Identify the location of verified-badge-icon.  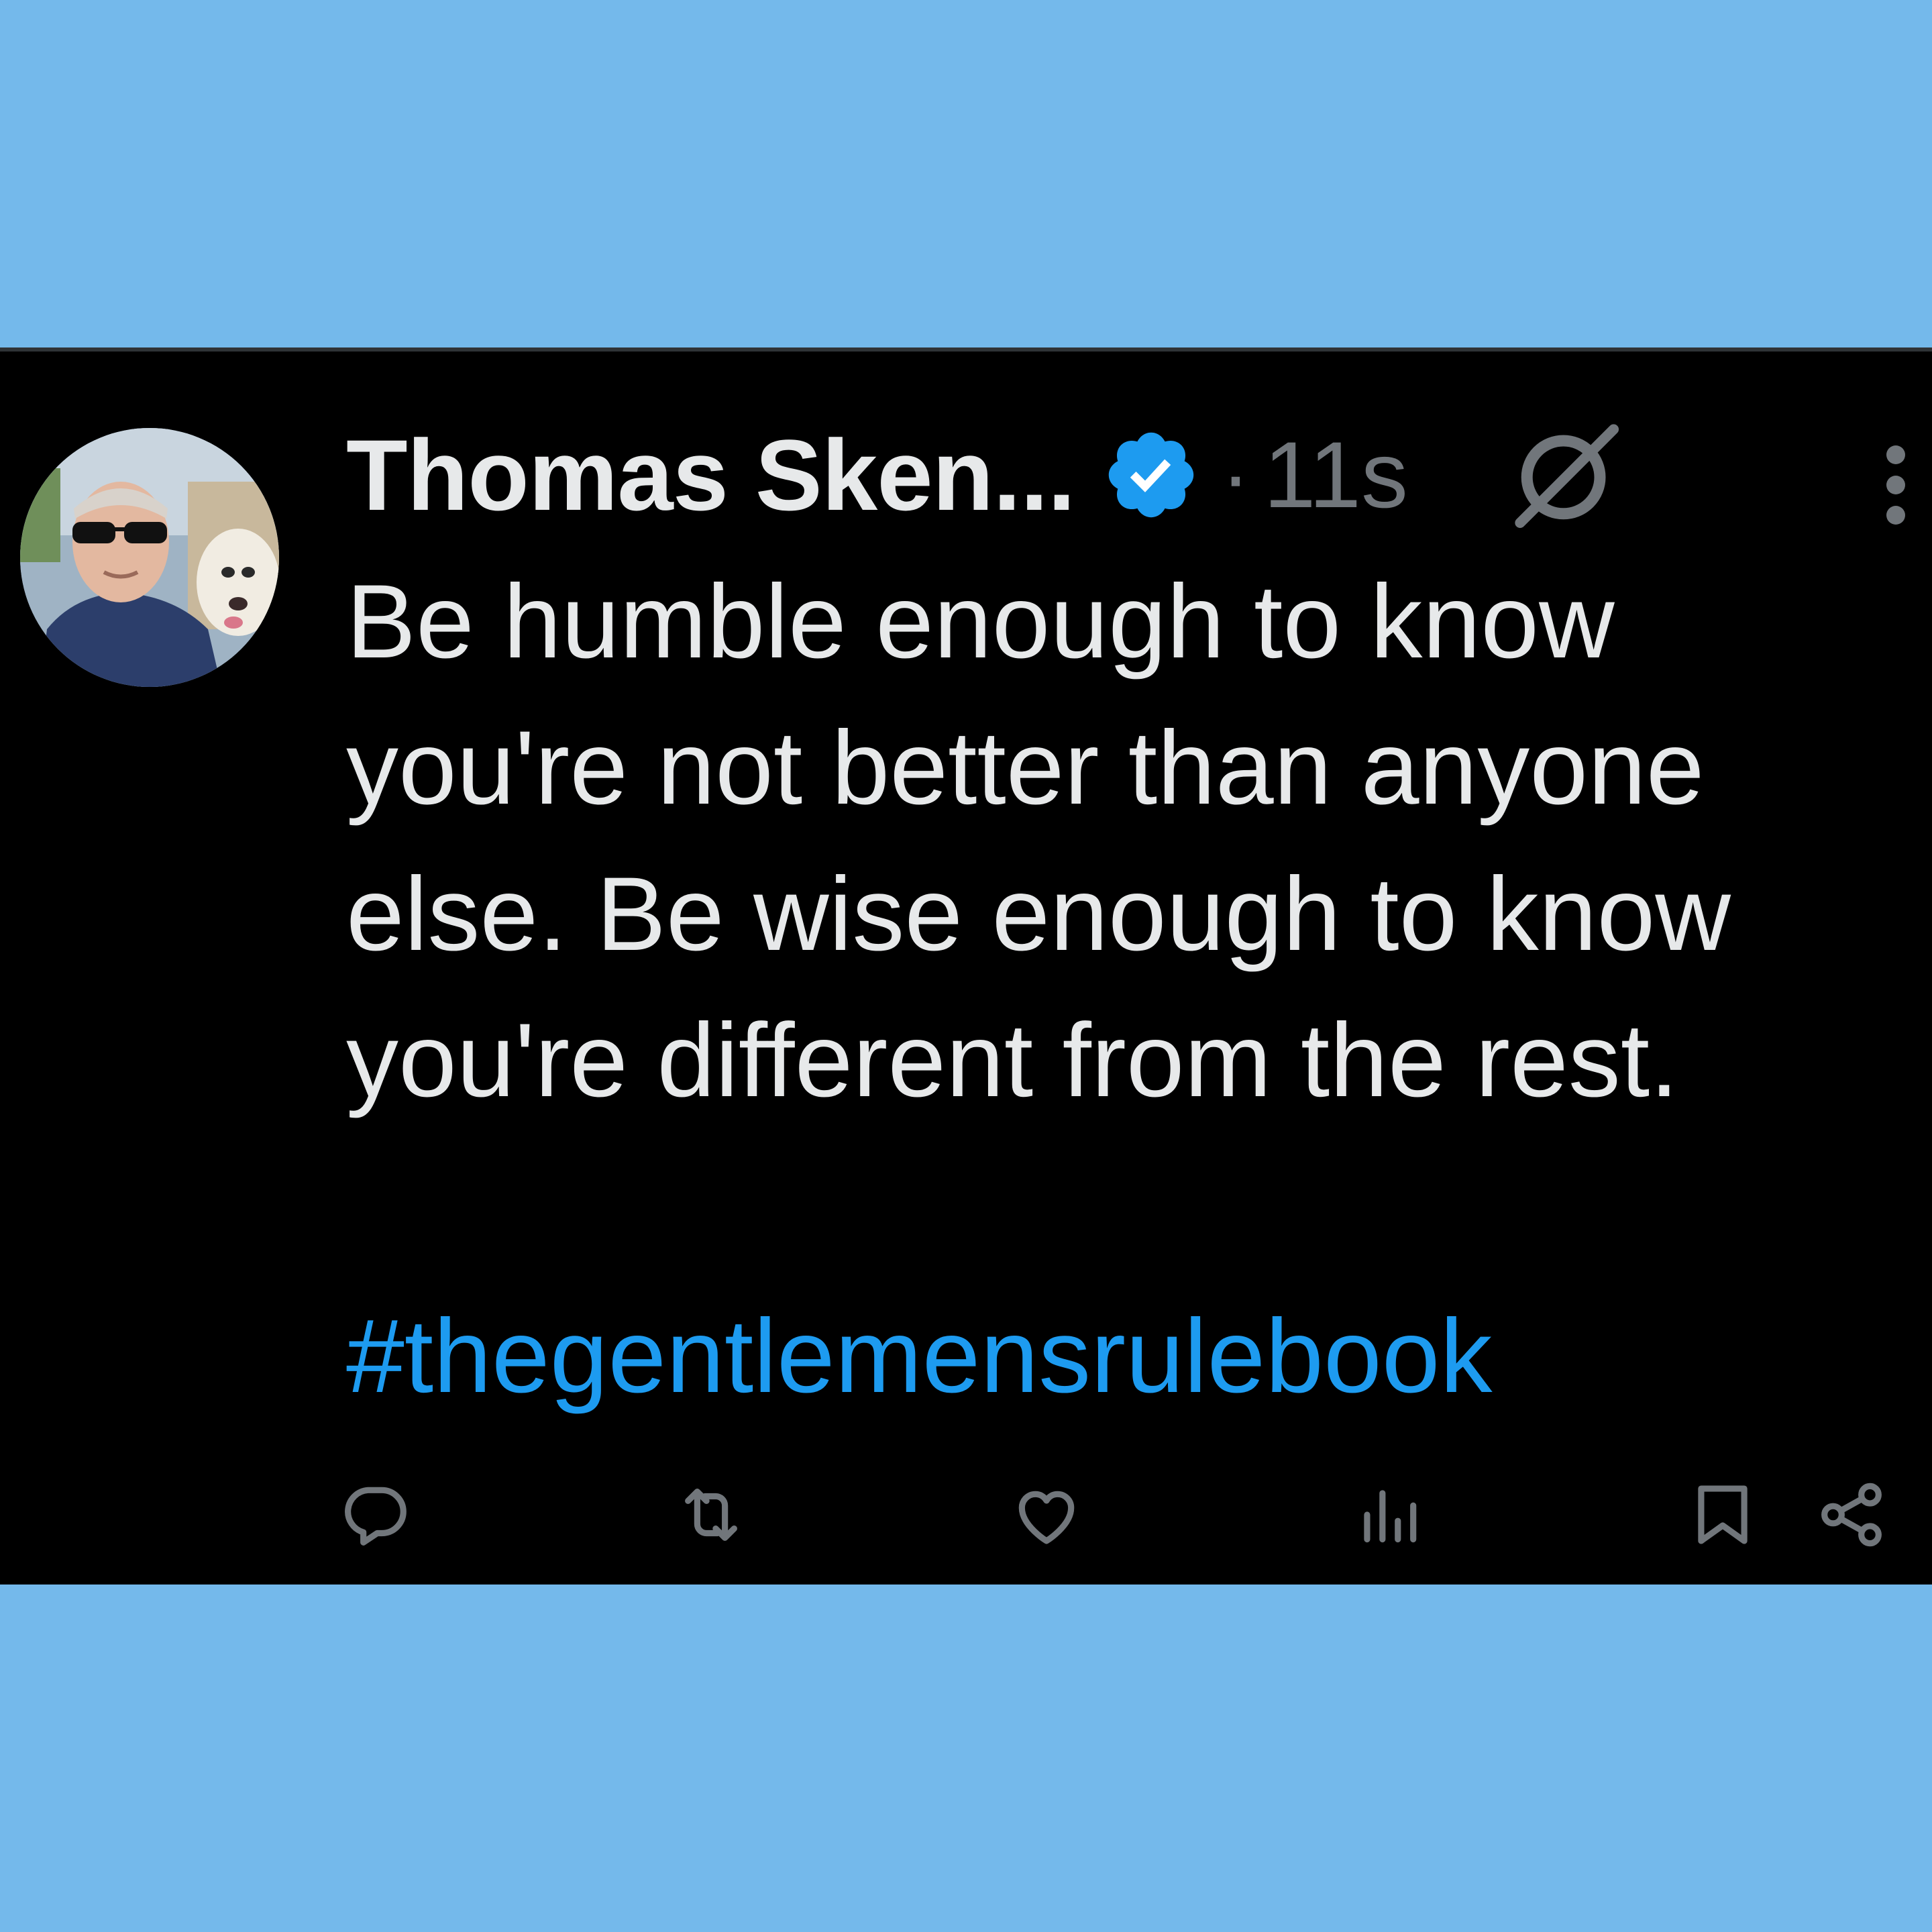
(1151, 475).